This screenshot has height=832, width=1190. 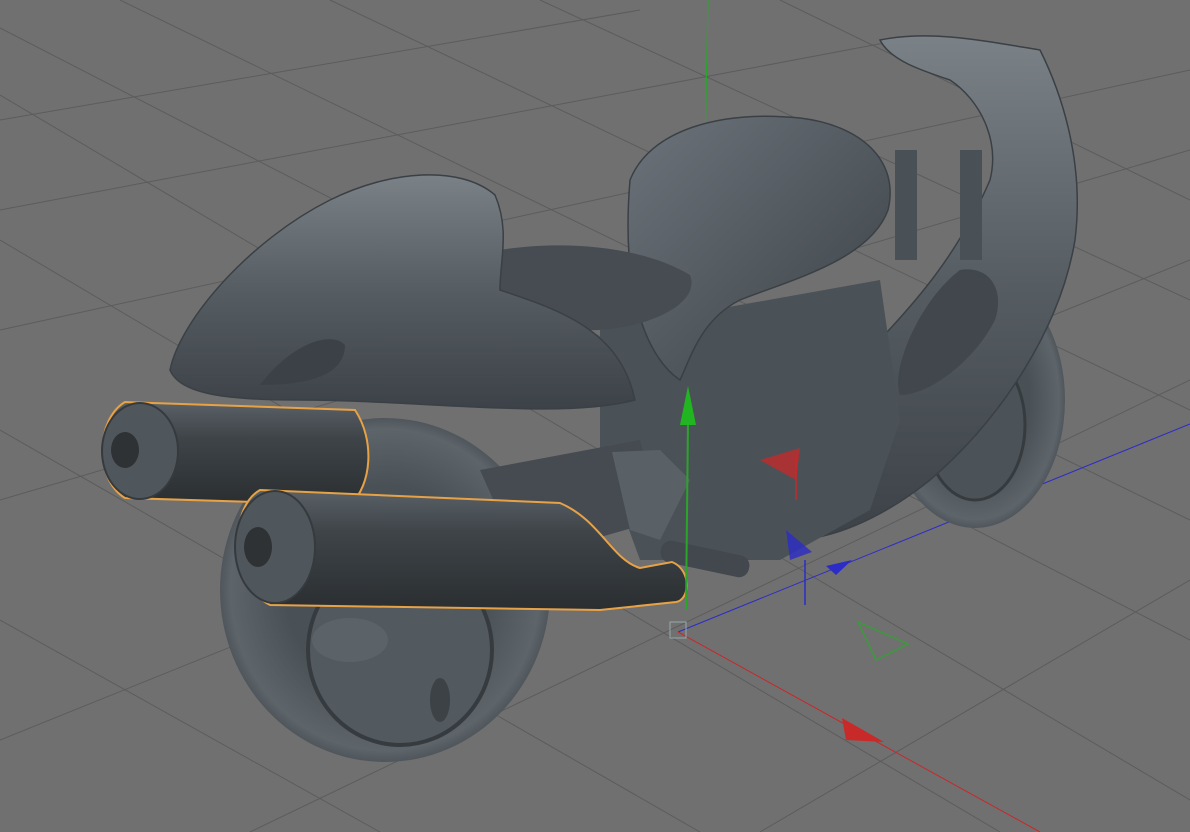 I want to click on muffler-right-outlet, so click(x=258, y=547).